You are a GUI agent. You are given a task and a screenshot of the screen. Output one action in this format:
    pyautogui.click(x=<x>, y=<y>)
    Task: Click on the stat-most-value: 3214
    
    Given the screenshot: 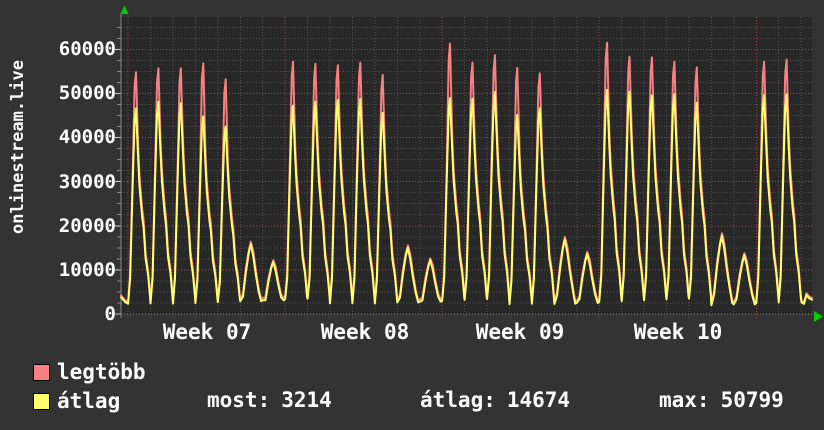 What is the action you would take?
    pyautogui.click(x=306, y=400)
    